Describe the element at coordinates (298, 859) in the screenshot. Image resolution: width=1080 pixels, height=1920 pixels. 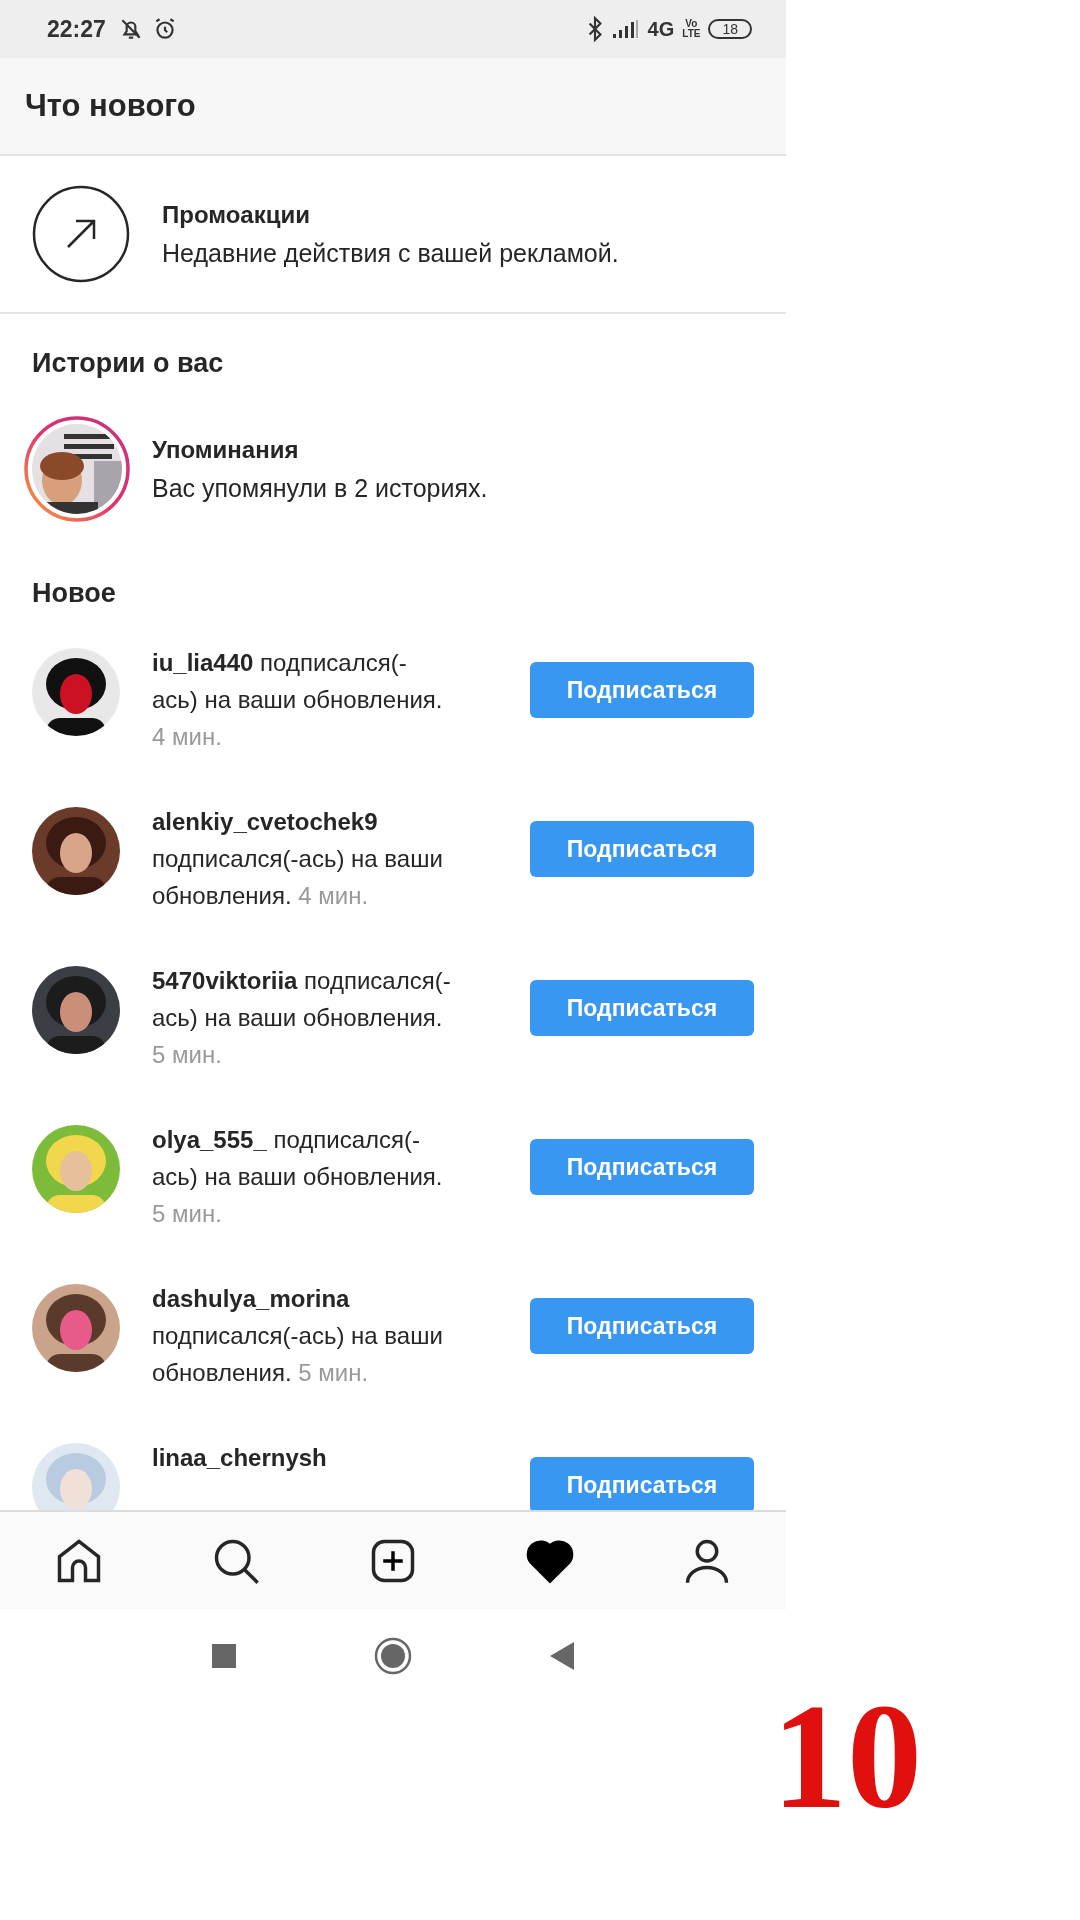
I see `notification-text: alenkiy_cvetochek9 подписался(-ась) на ваши обновления. 4 мин.` at that location.